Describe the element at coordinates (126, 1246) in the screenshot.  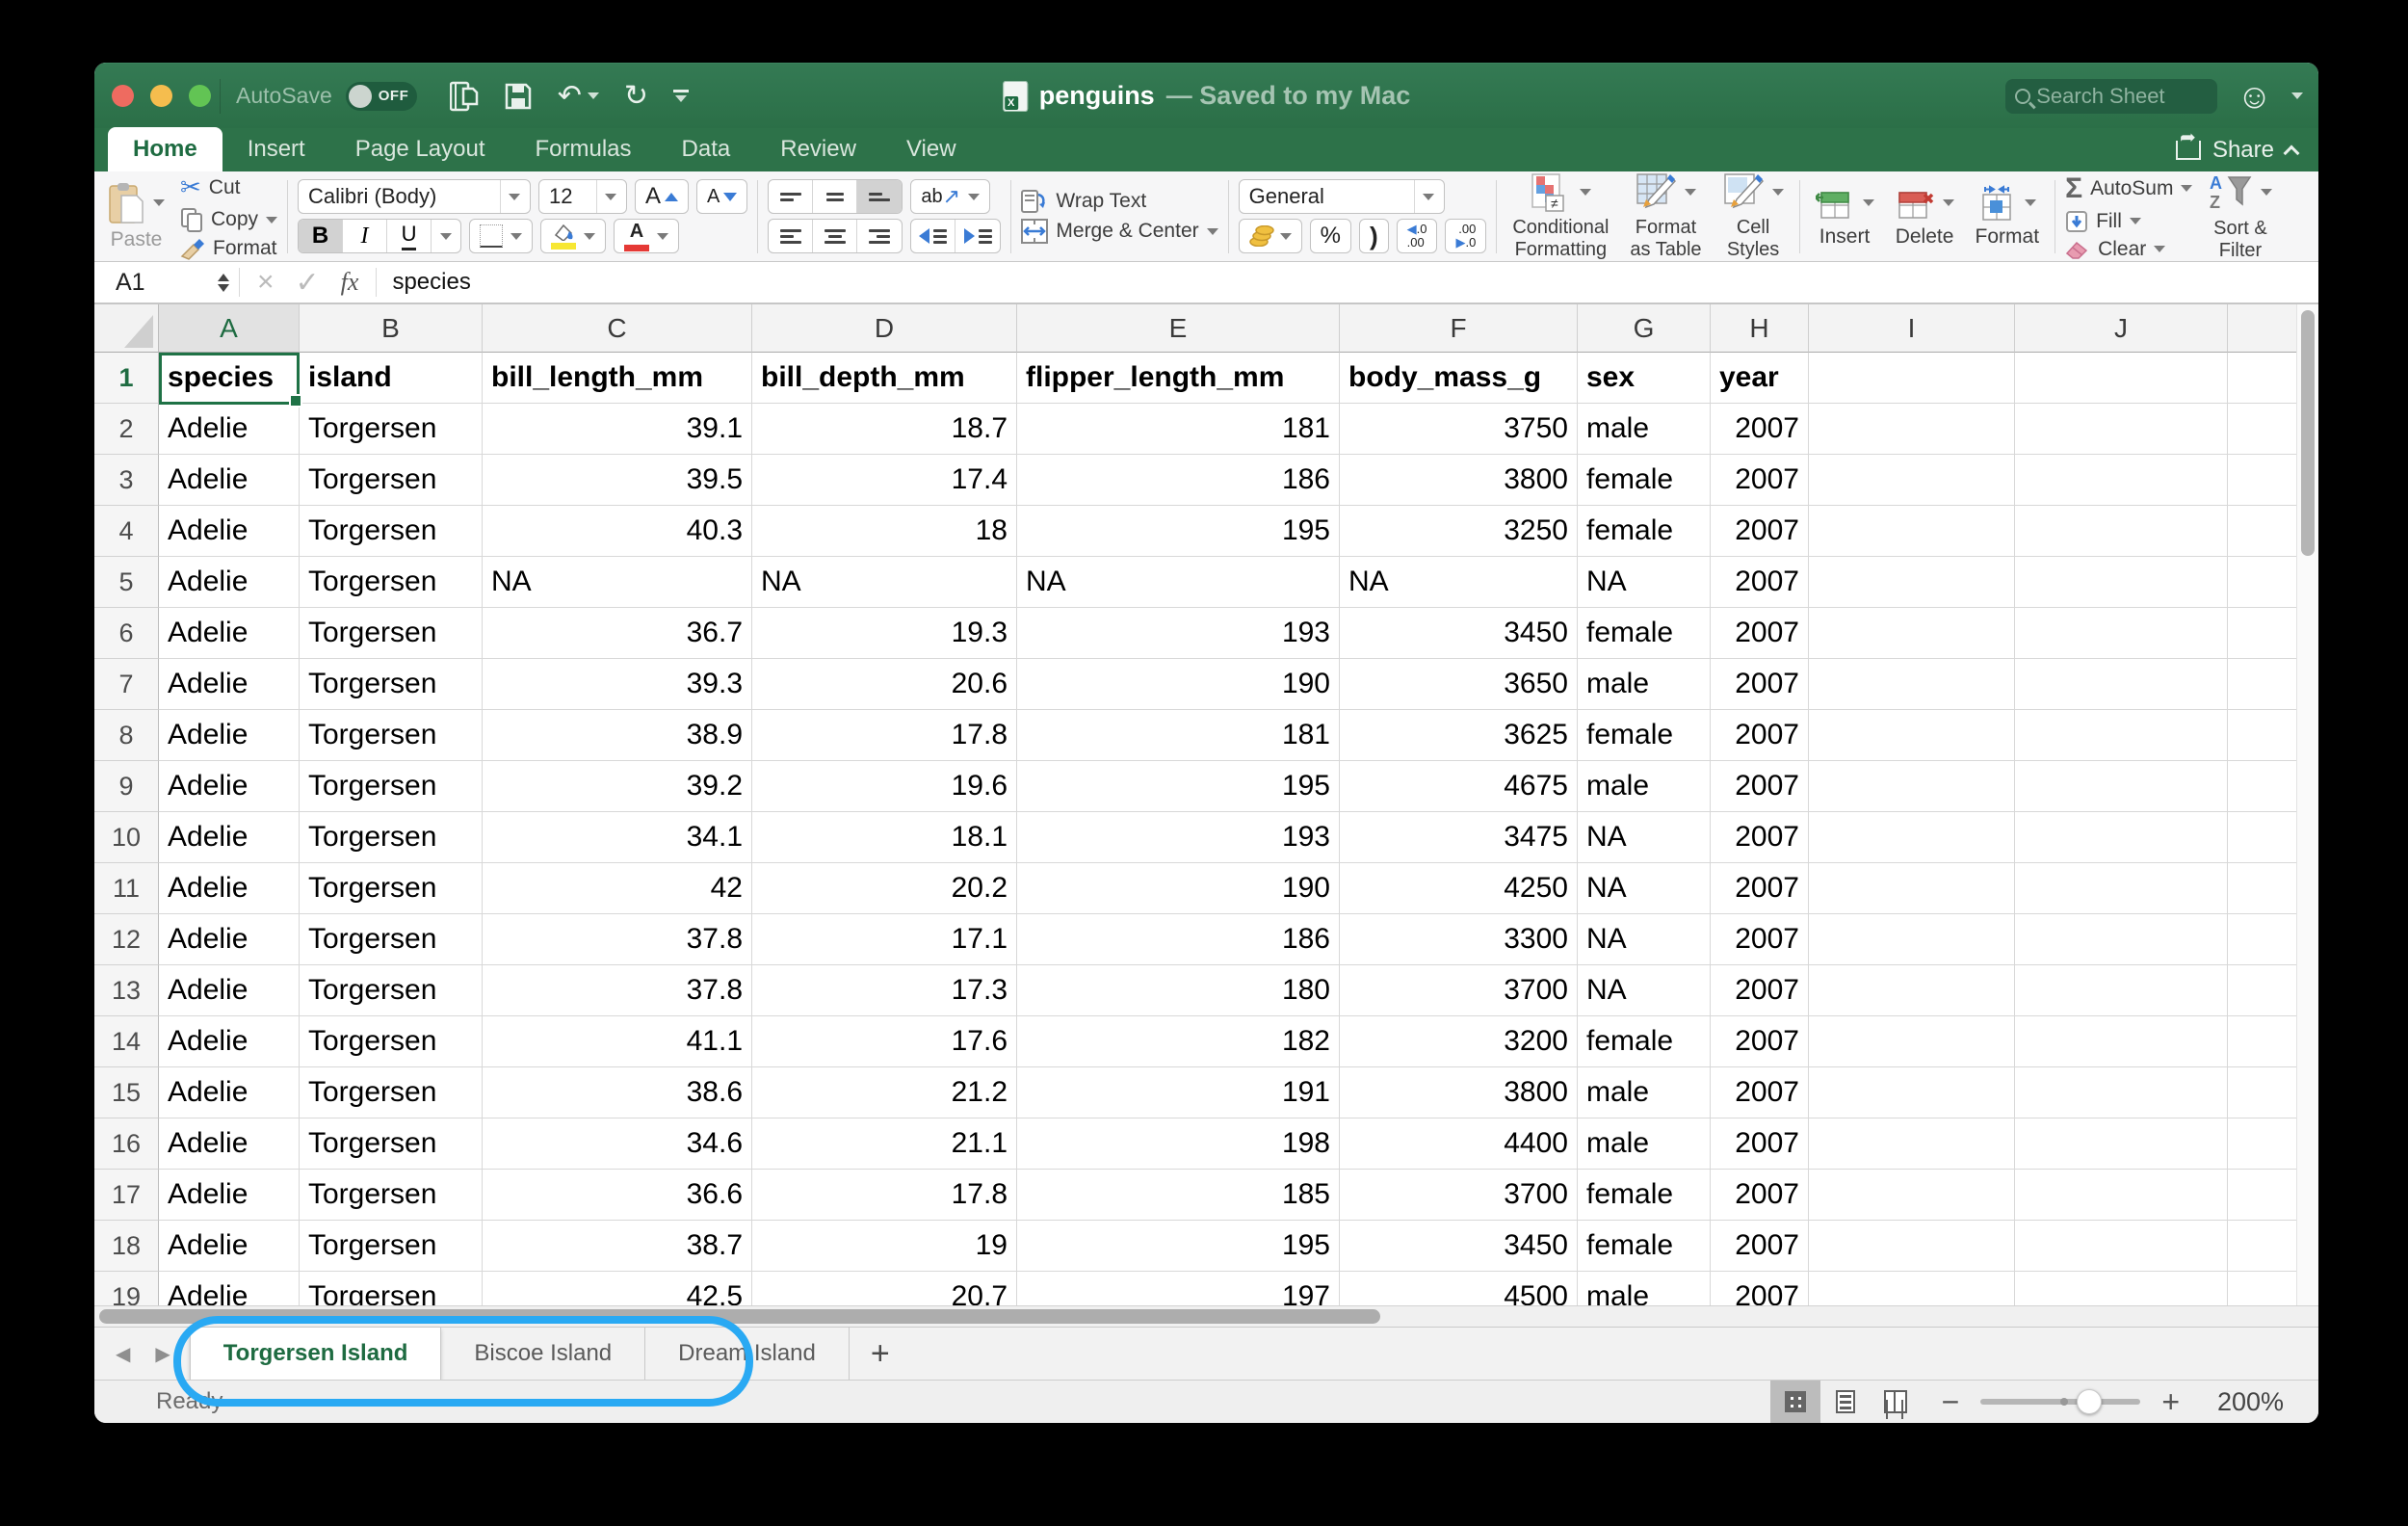
I see `row-header-18: 18` at that location.